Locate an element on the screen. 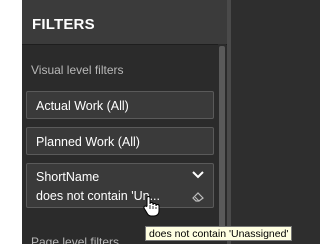  filter-tooltip: does not contain 'Unassigned' is located at coordinates (219, 233).